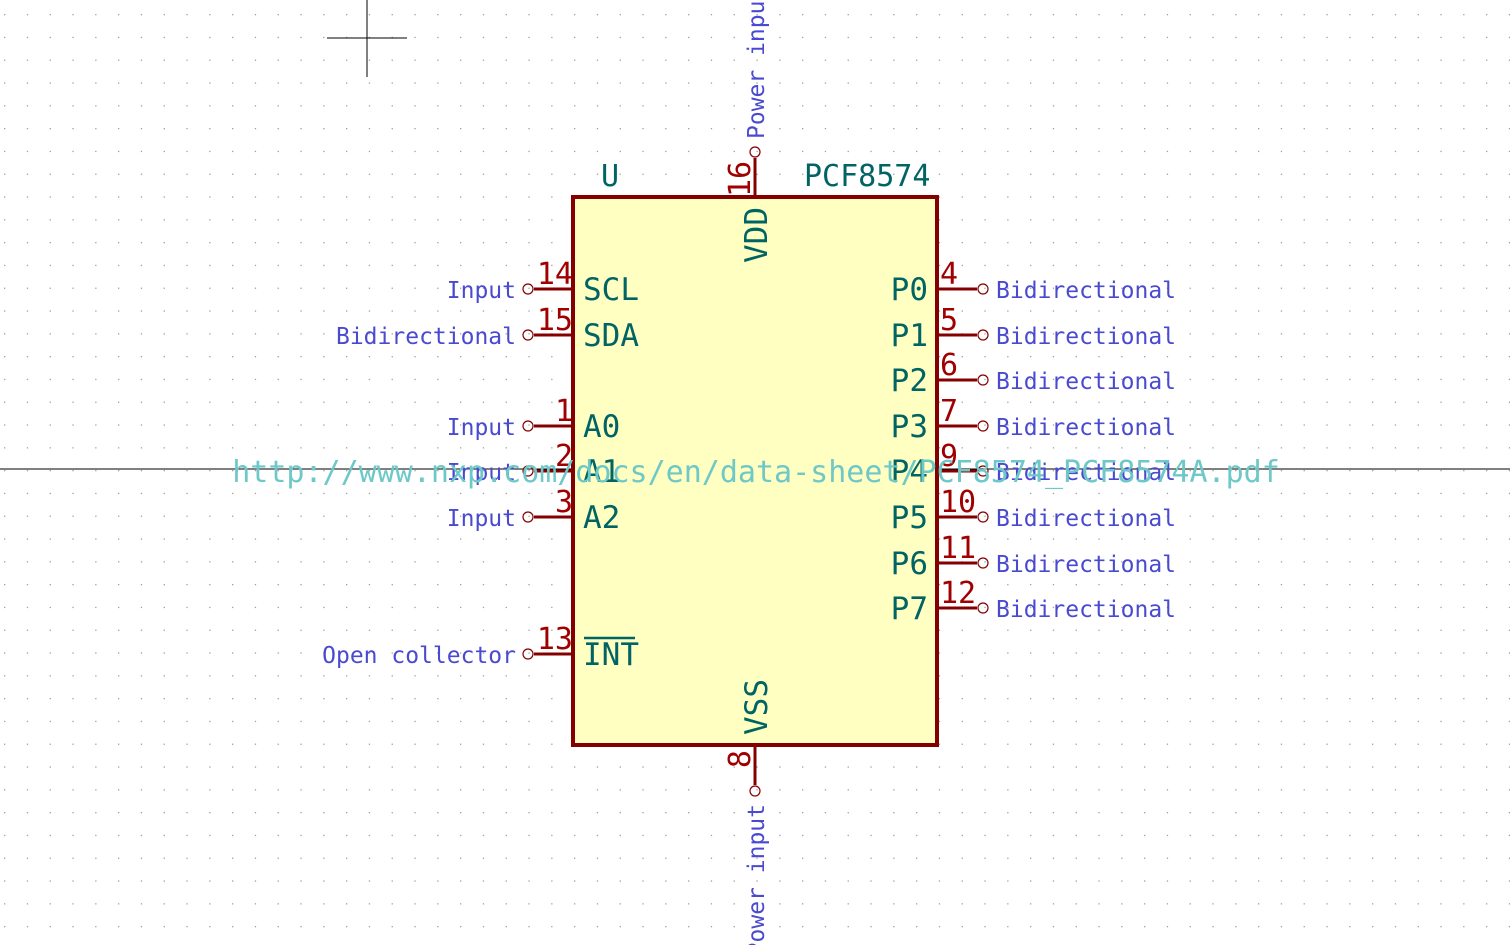 The image size is (1510, 945). Describe the element at coordinates (949, 320) in the screenshot. I see `pin-number: 5` at that location.